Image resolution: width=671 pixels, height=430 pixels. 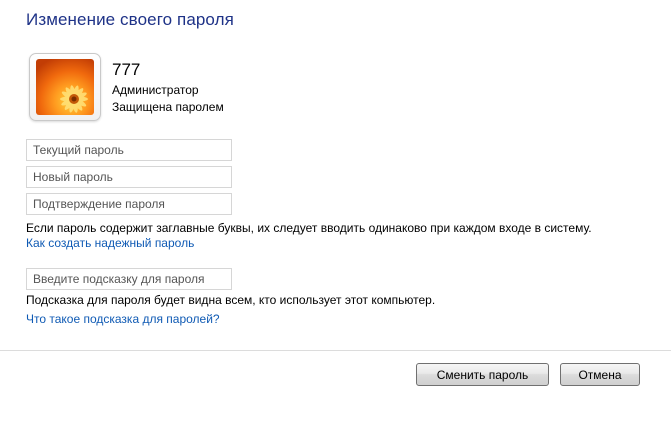 I want to click on user-password-status: Защищена паролем, so click(x=168, y=107).